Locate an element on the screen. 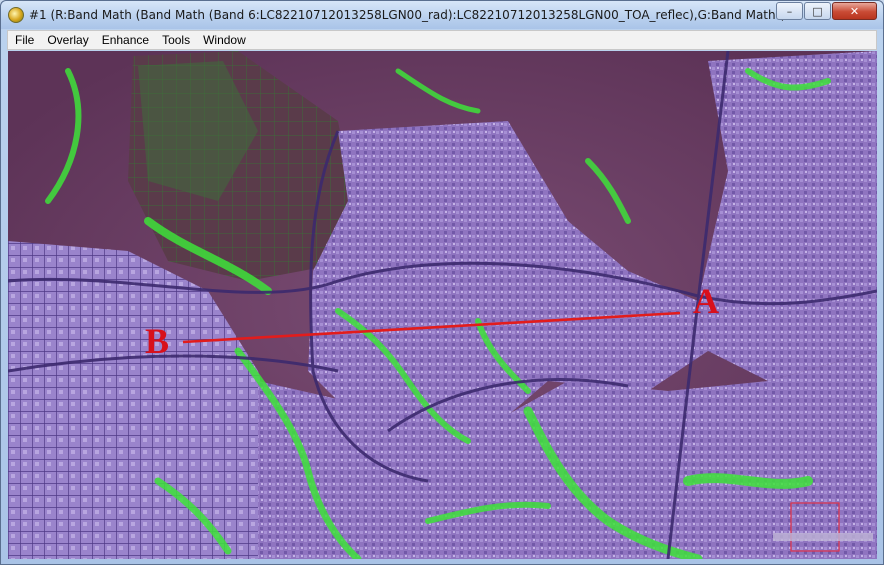  urban-area-east is located at coordinates (787, 216).